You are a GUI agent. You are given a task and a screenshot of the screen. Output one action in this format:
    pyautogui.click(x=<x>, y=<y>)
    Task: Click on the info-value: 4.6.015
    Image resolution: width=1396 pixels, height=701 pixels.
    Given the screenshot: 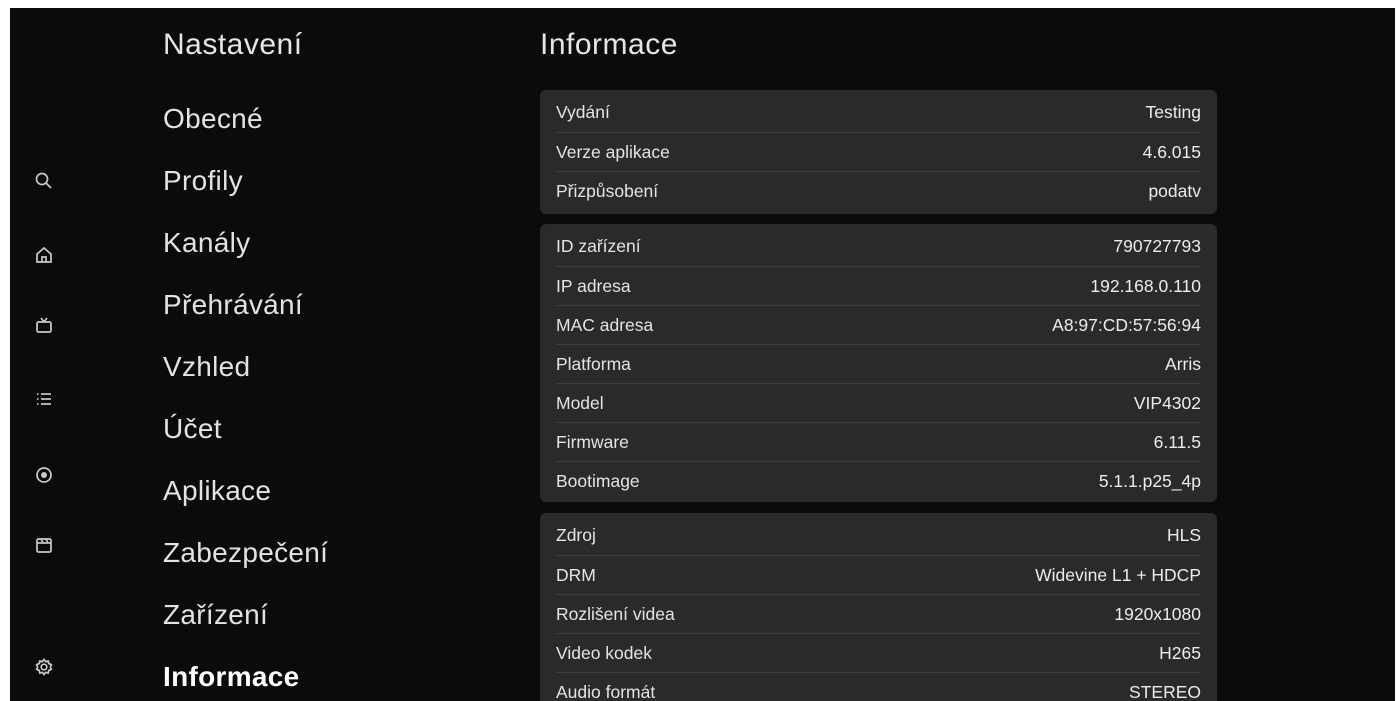 What is the action you would take?
    pyautogui.click(x=1171, y=152)
    